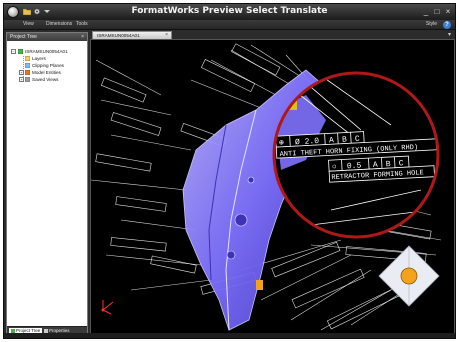 The image size is (459, 342). I want to click on panel-close-icon: ×, so click(82, 37).